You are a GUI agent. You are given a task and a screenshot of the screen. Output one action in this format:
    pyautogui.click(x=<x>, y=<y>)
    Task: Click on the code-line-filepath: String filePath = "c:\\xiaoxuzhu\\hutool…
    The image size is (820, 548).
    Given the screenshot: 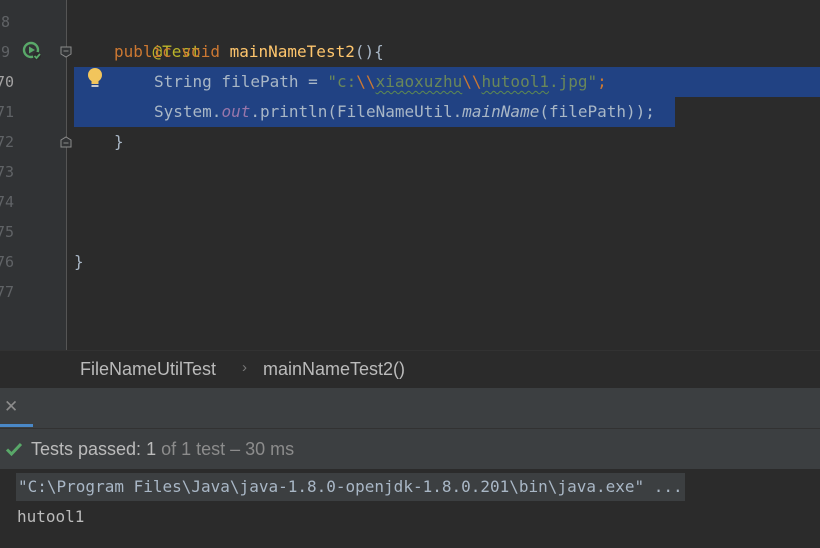 What is the action you would take?
    pyautogui.click(x=340, y=82)
    